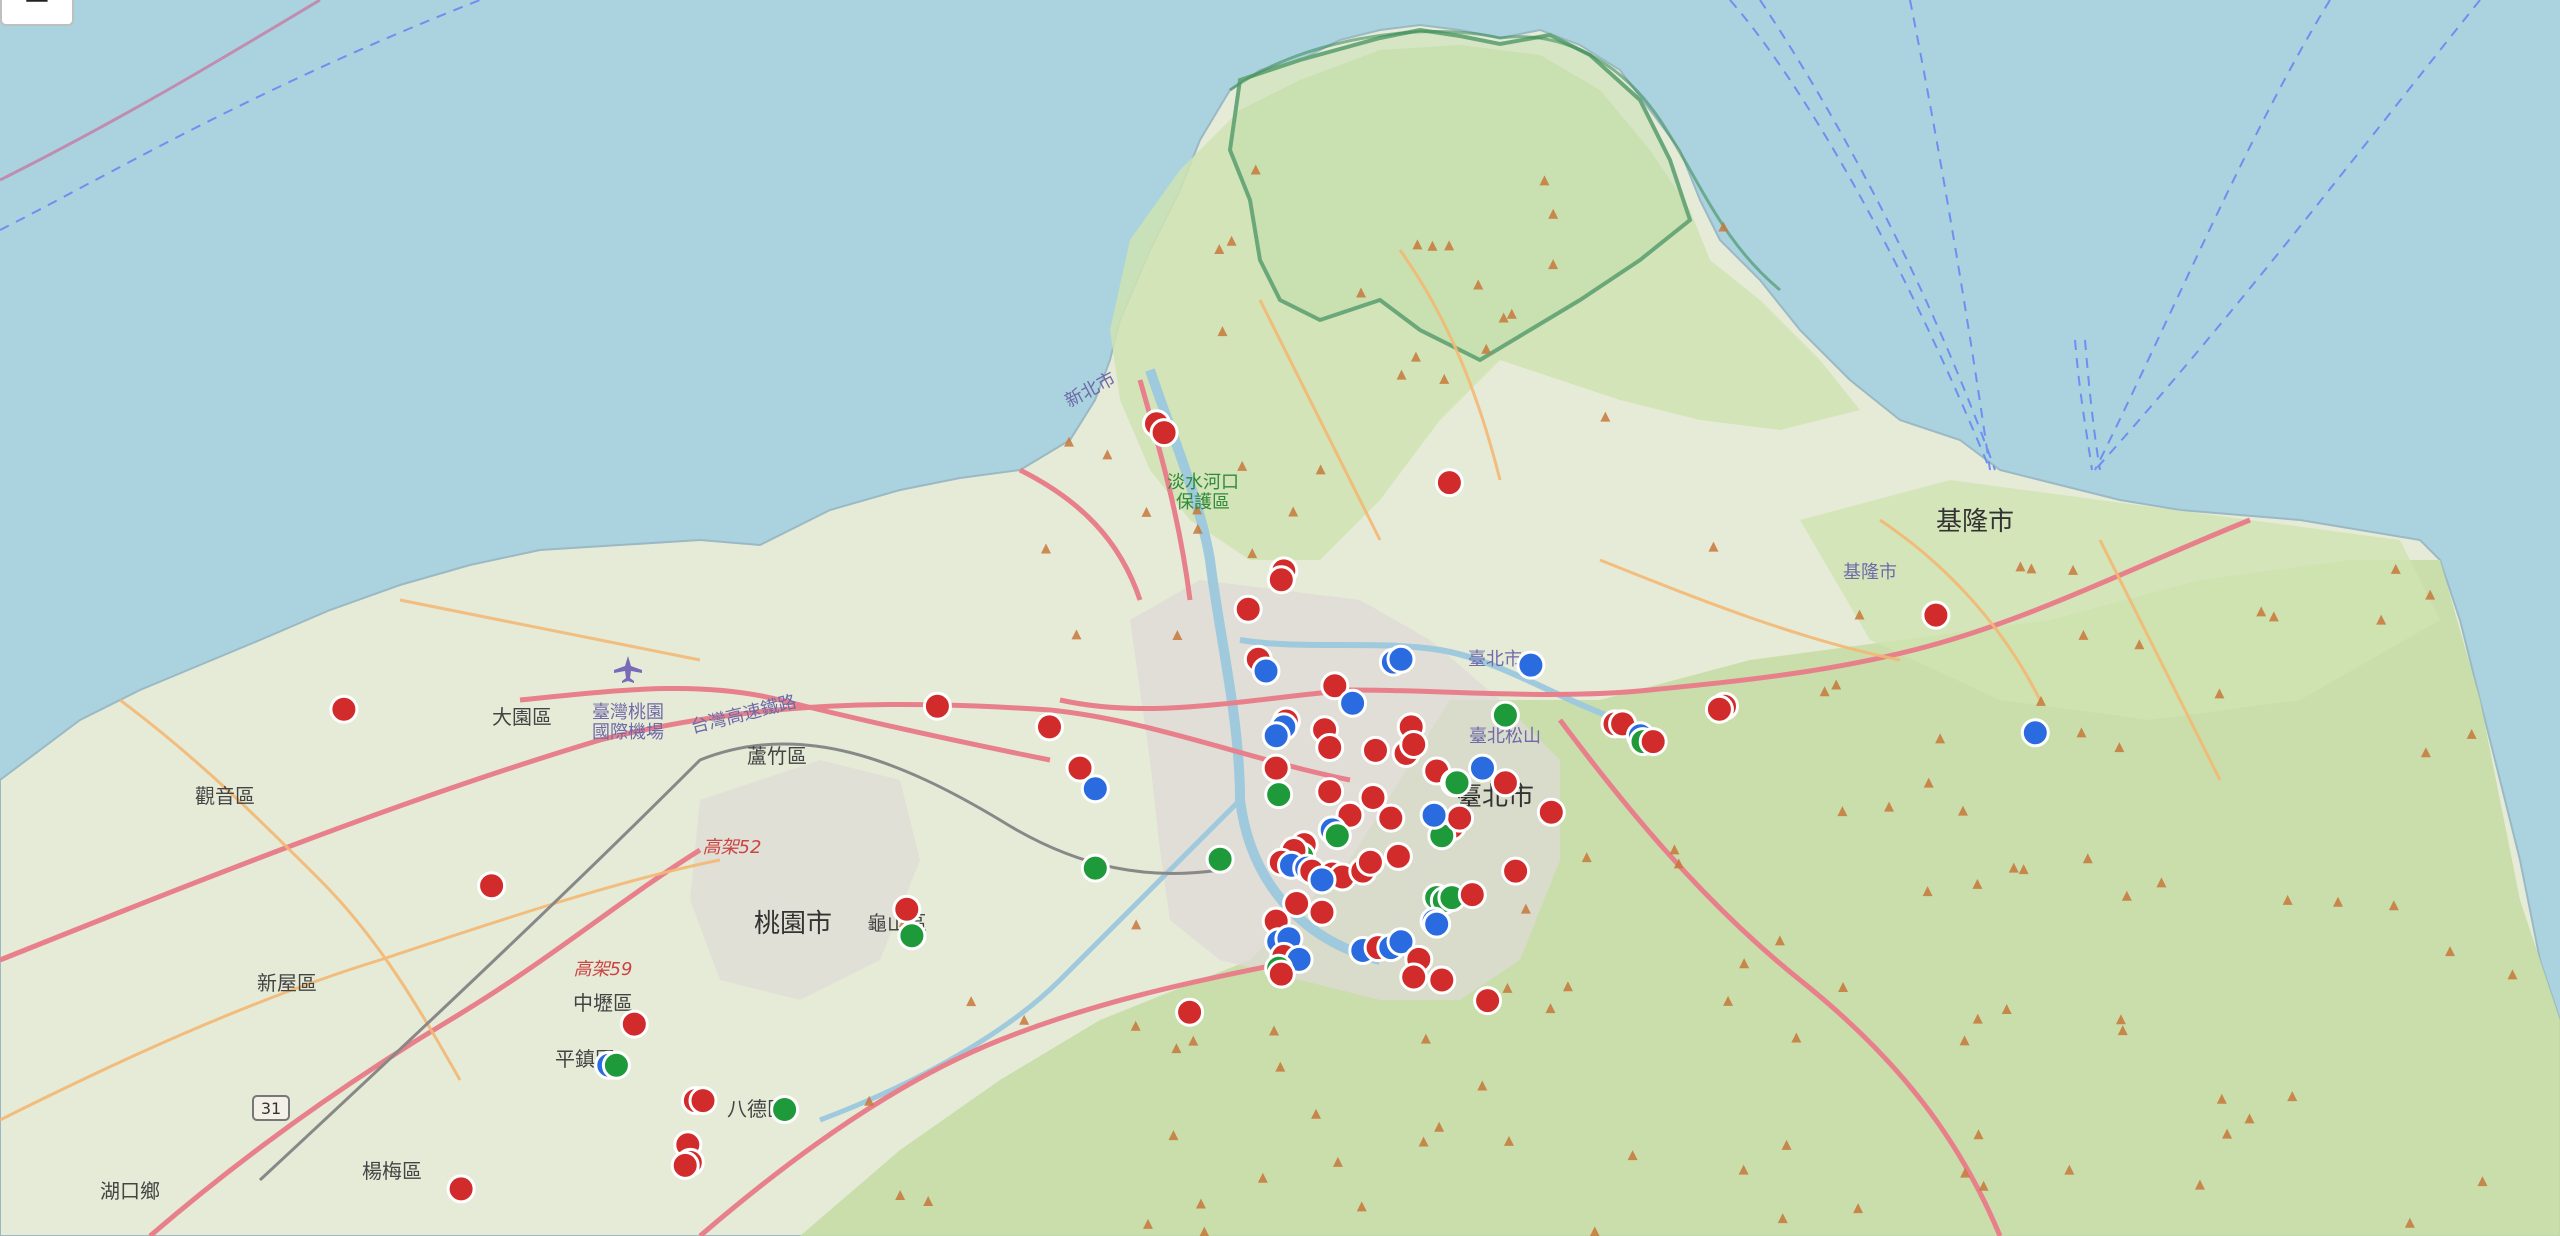 The image size is (2560, 1236). Describe the element at coordinates (37, 13) in the screenshot. I see `zoom-out-button: −` at that location.